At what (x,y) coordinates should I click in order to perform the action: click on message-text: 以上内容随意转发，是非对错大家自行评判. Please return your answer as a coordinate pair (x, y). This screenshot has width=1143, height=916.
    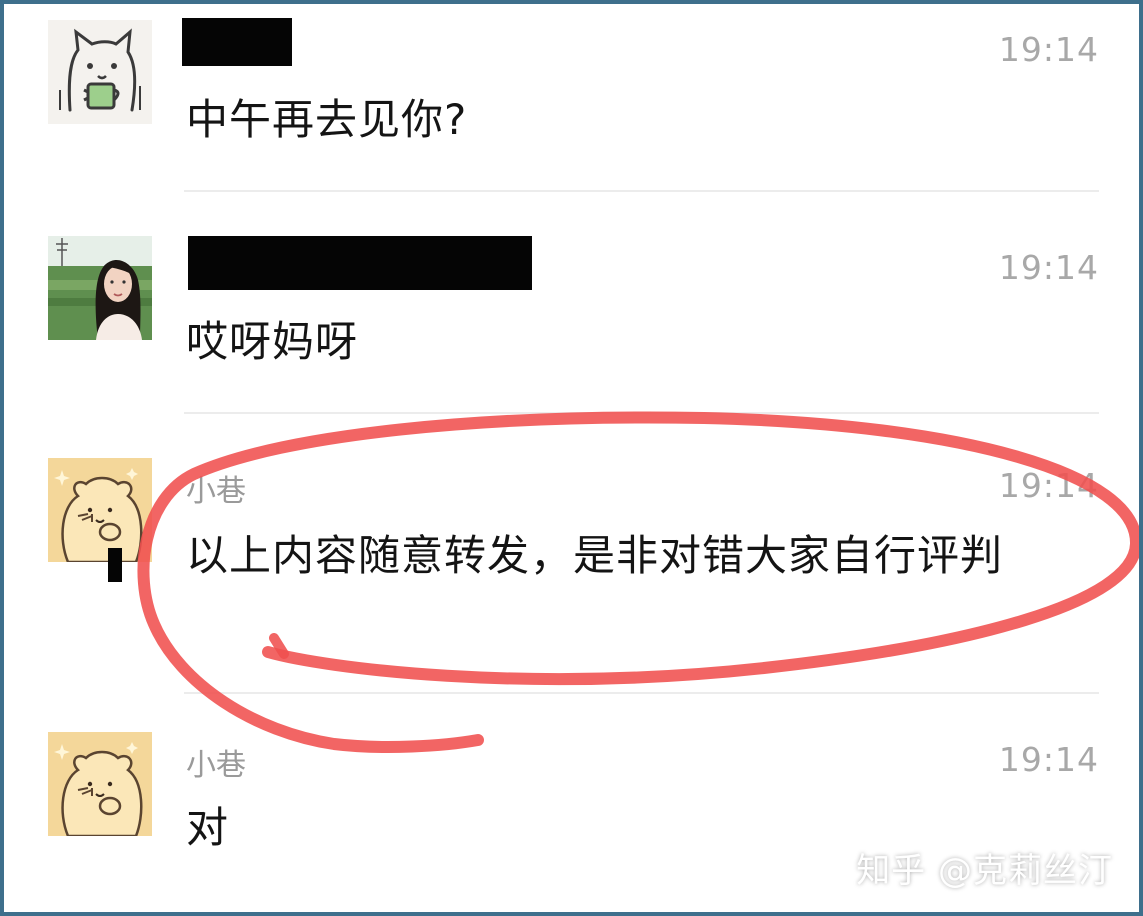
    Looking at the image, I should click on (631, 556).